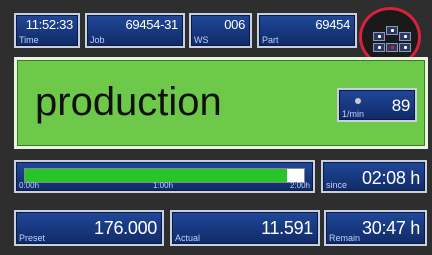  I want to click on actual-value: 11.591, so click(287, 228).